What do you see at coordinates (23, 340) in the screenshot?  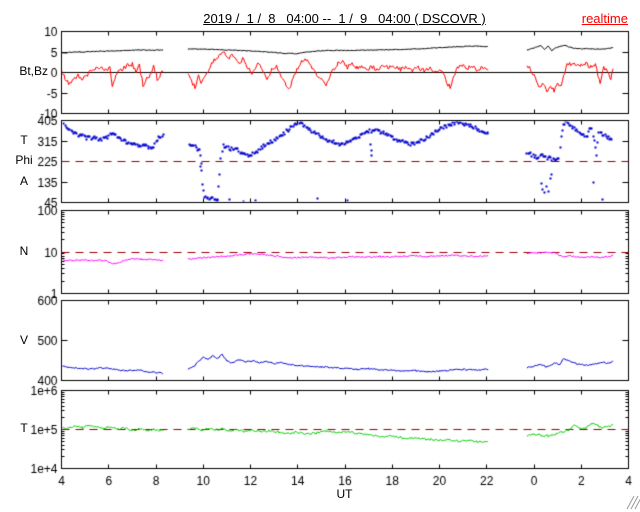 I see `y-axis-label-velocity: V` at bounding box center [23, 340].